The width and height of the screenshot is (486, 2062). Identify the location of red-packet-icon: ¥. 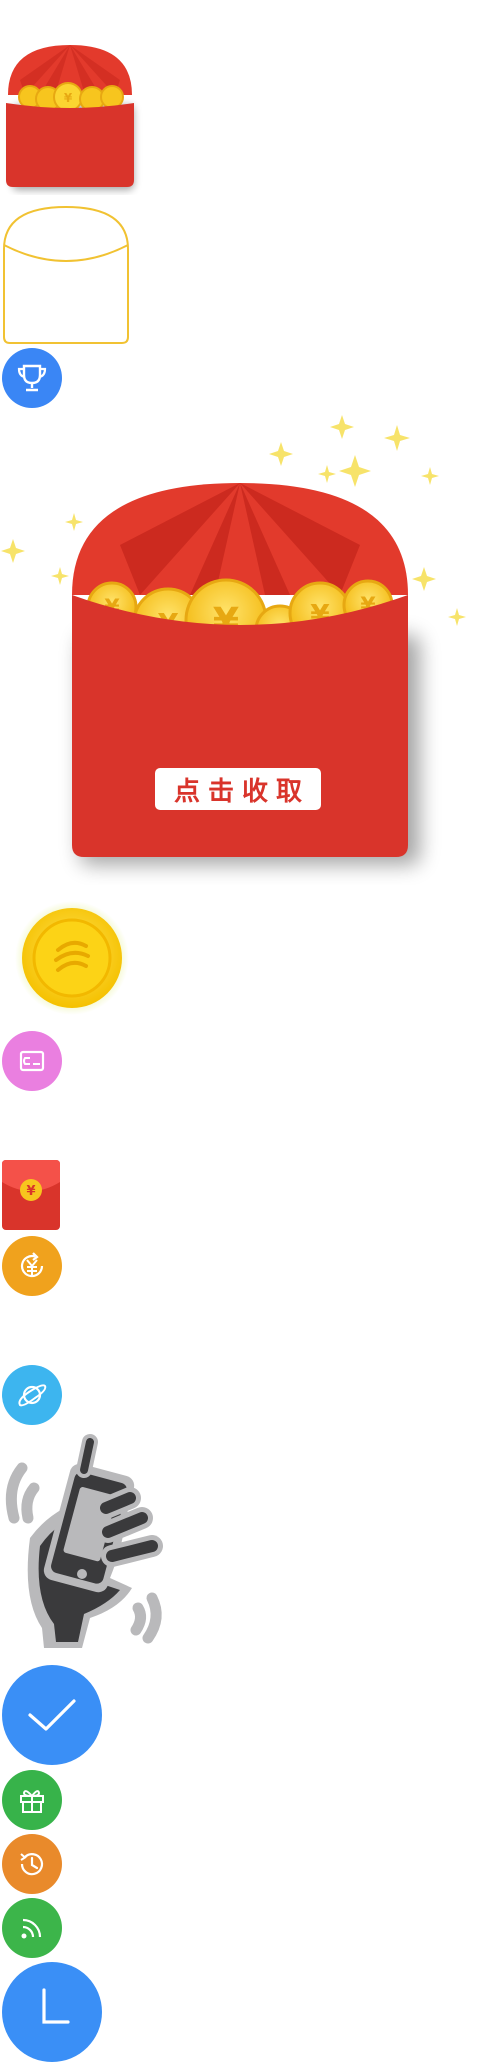
(31, 1195).